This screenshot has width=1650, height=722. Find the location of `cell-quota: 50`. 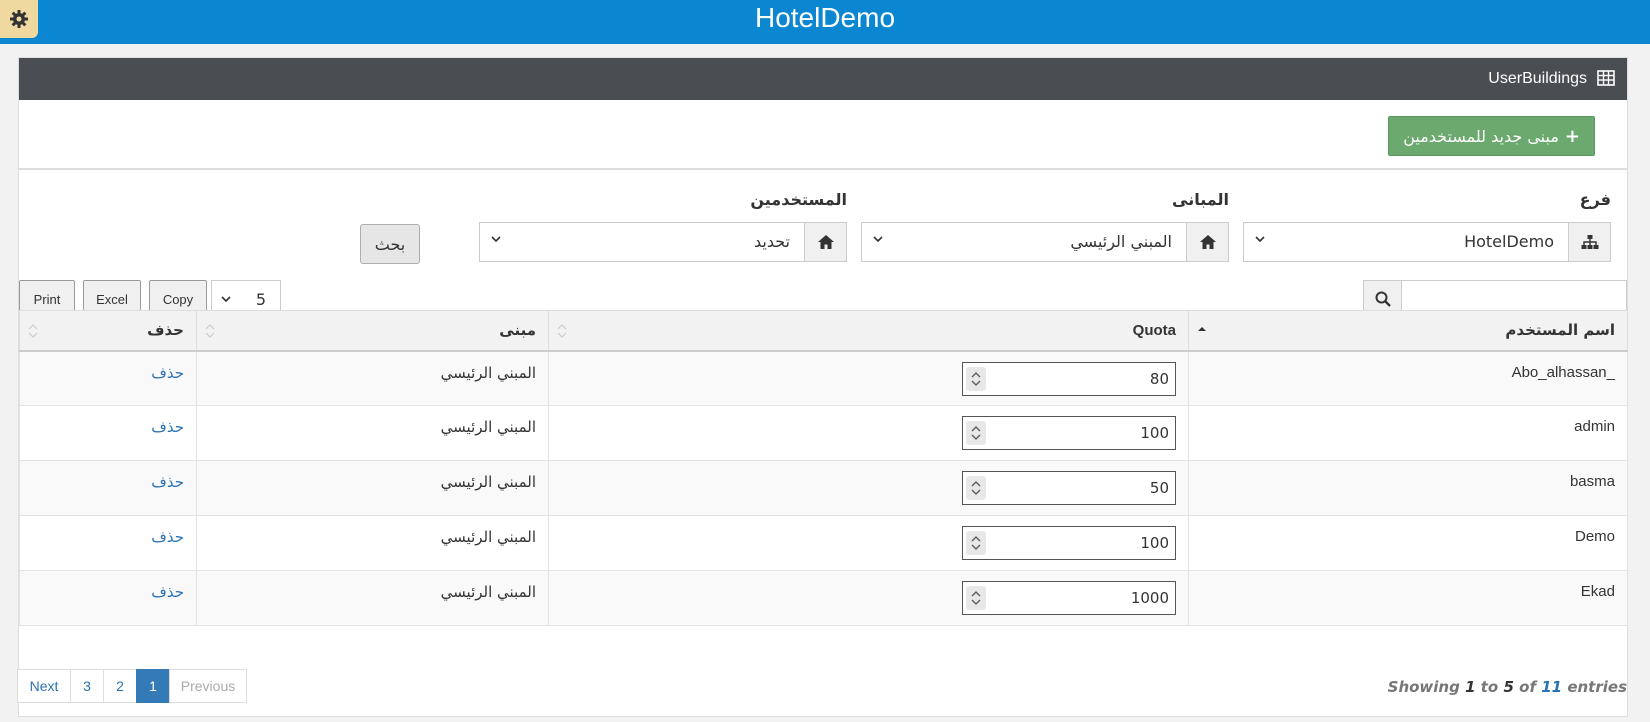

cell-quota: 50 is located at coordinates (868, 488).